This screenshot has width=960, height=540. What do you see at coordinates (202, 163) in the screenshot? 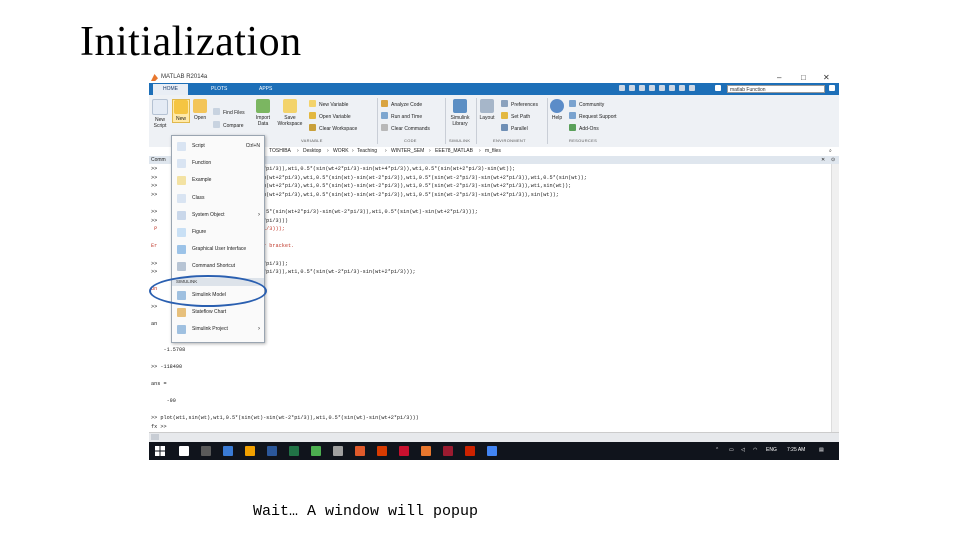
I see `menu-item-label: Function` at bounding box center [202, 163].